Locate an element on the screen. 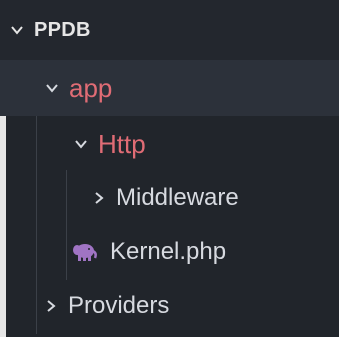 This screenshot has width=339, height=337. tree-item-label: Kernel.php is located at coordinates (168, 251).